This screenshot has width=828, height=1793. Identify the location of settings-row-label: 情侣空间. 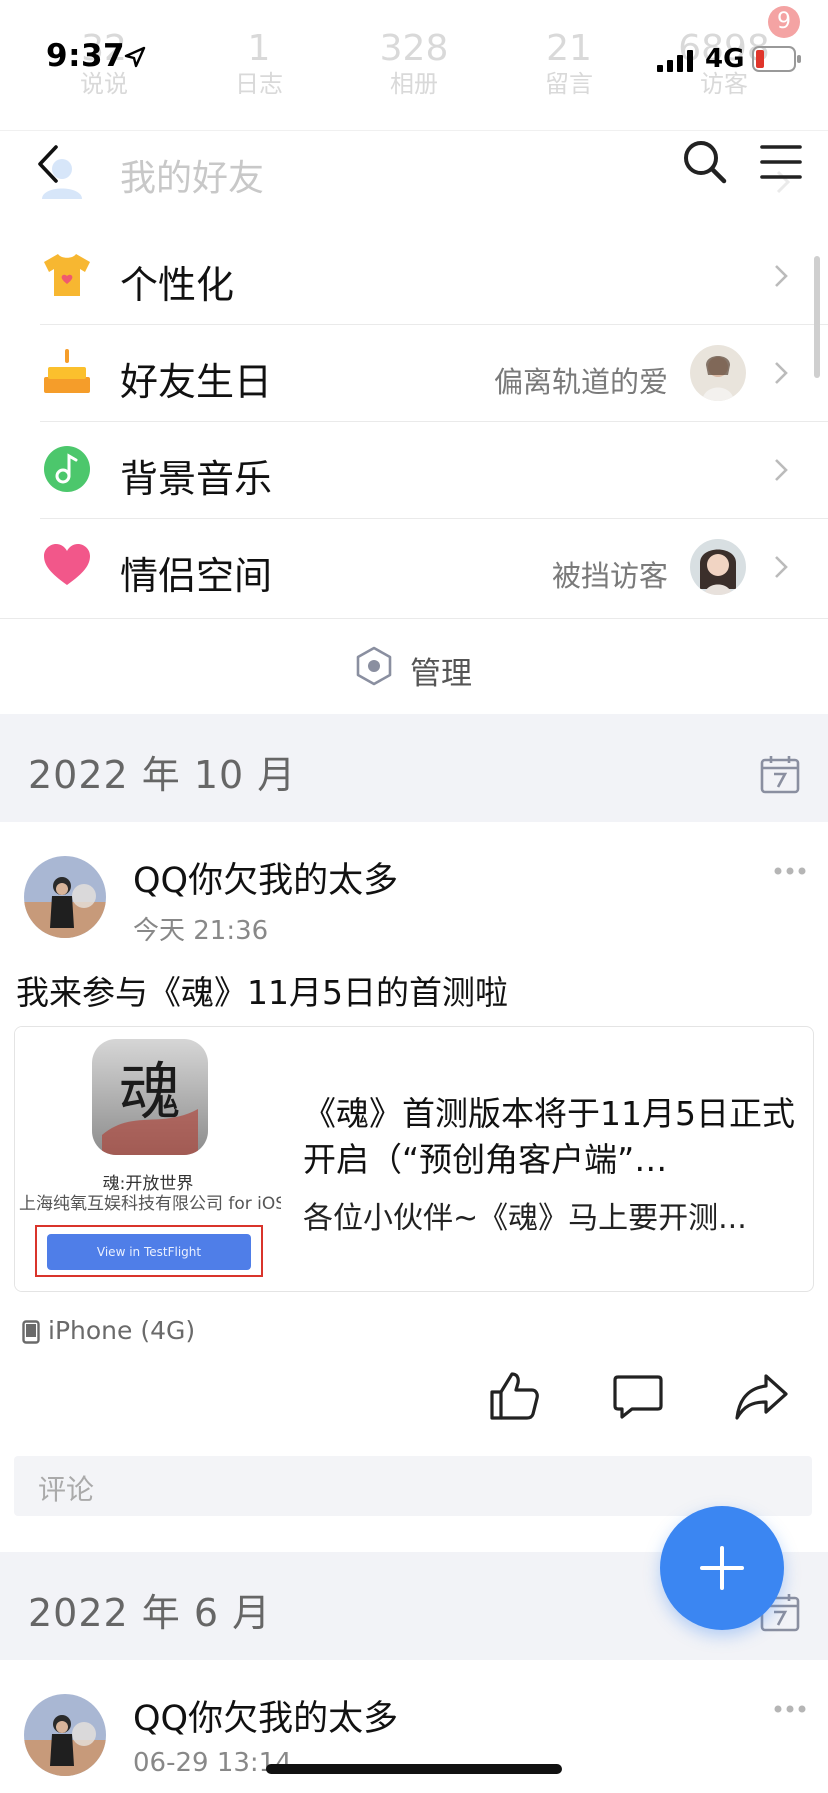
(196, 576).